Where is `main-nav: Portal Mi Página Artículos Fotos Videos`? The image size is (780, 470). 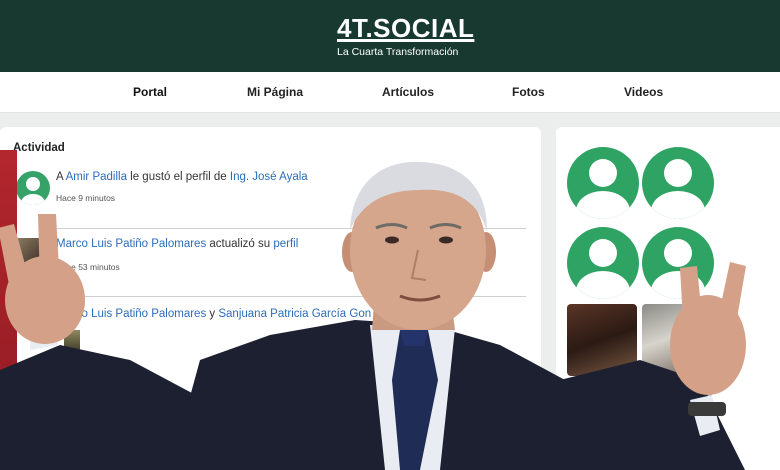
main-nav: Portal Mi Página Artículos Fotos Videos is located at coordinates (390, 92).